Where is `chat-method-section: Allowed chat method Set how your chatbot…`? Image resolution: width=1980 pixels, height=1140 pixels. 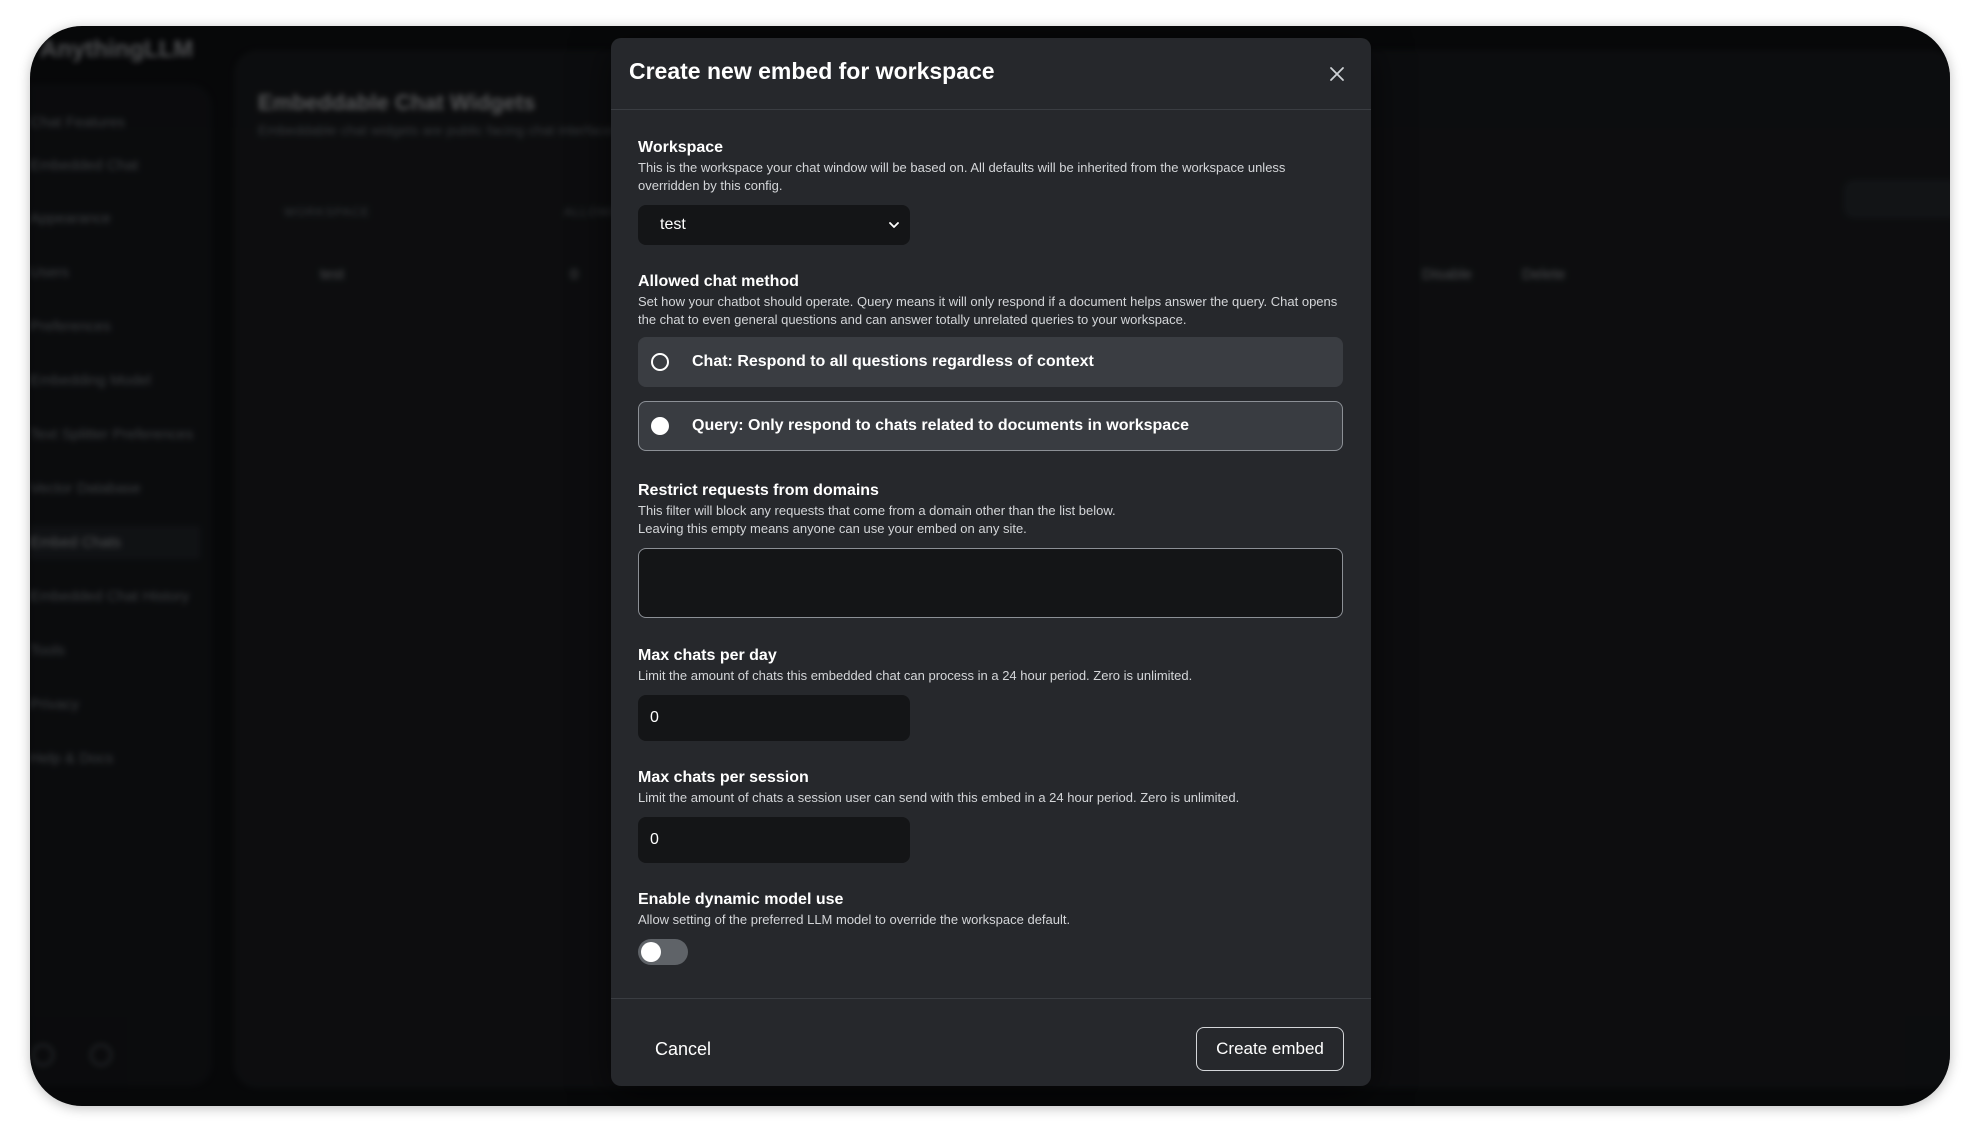
chat-method-section: Allowed chat method Set how your chatbot… is located at coordinates (990, 361).